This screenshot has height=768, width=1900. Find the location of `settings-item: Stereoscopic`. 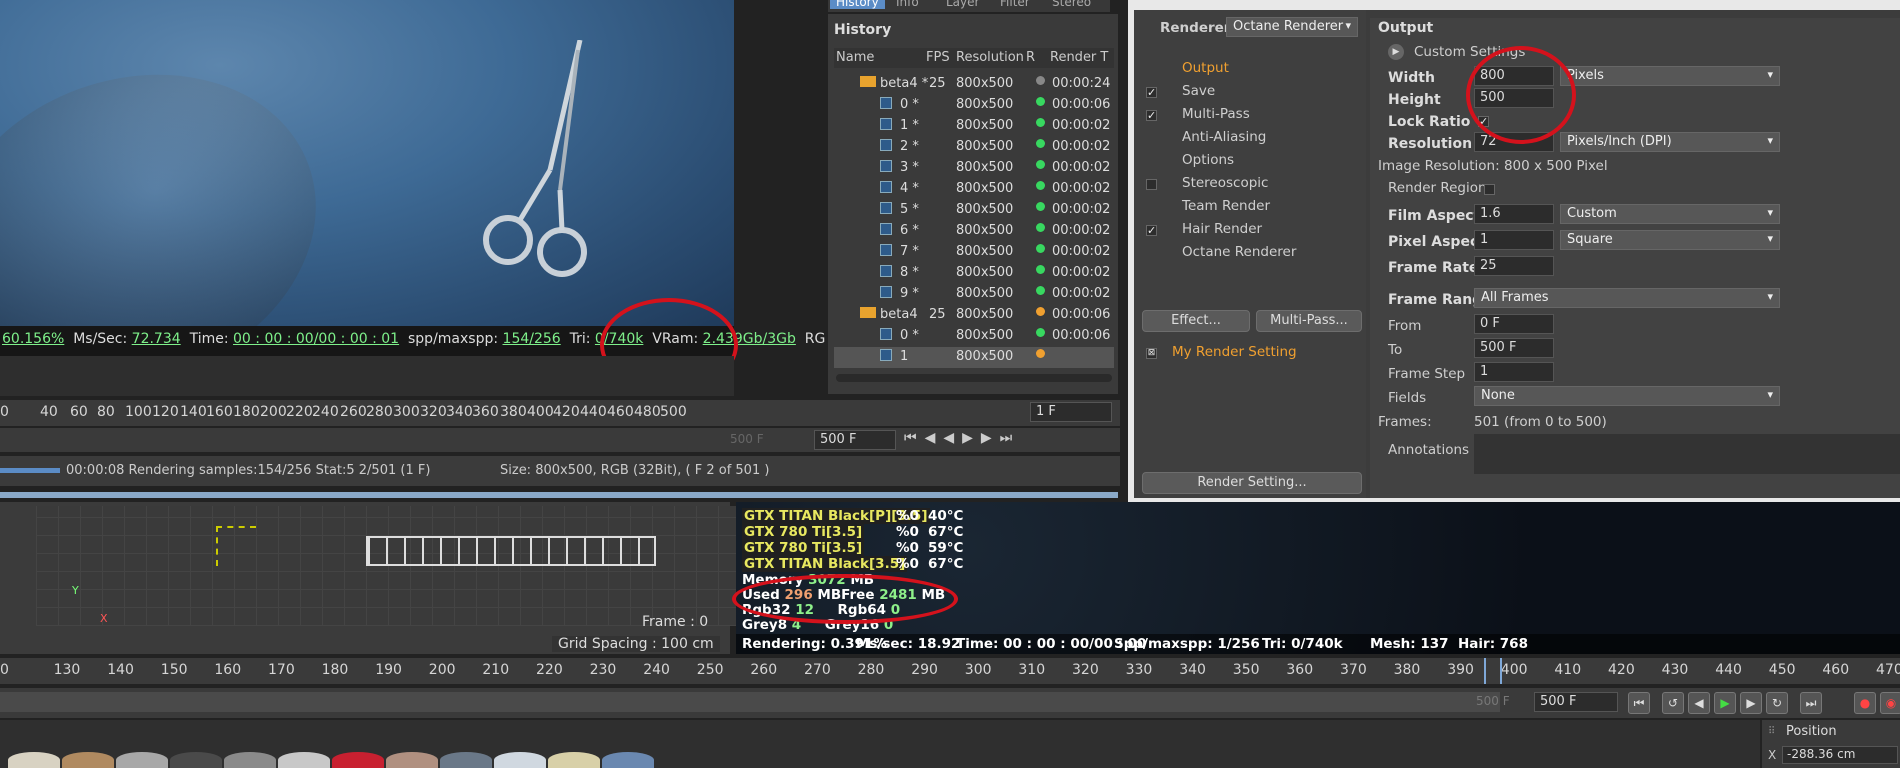

settings-item: Stereoscopic is located at coordinates (1225, 183).